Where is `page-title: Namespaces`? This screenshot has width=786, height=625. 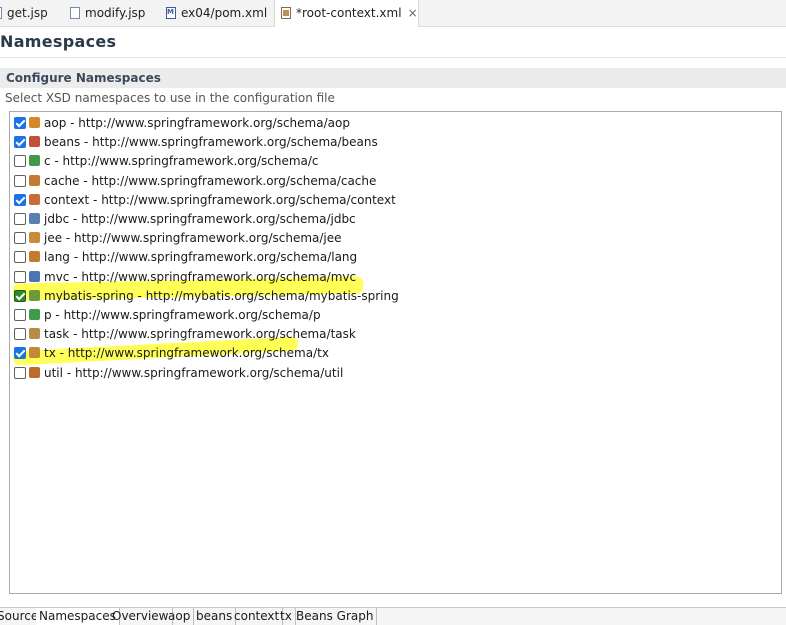 page-title: Namespaces is located at coordinates (58, 41).